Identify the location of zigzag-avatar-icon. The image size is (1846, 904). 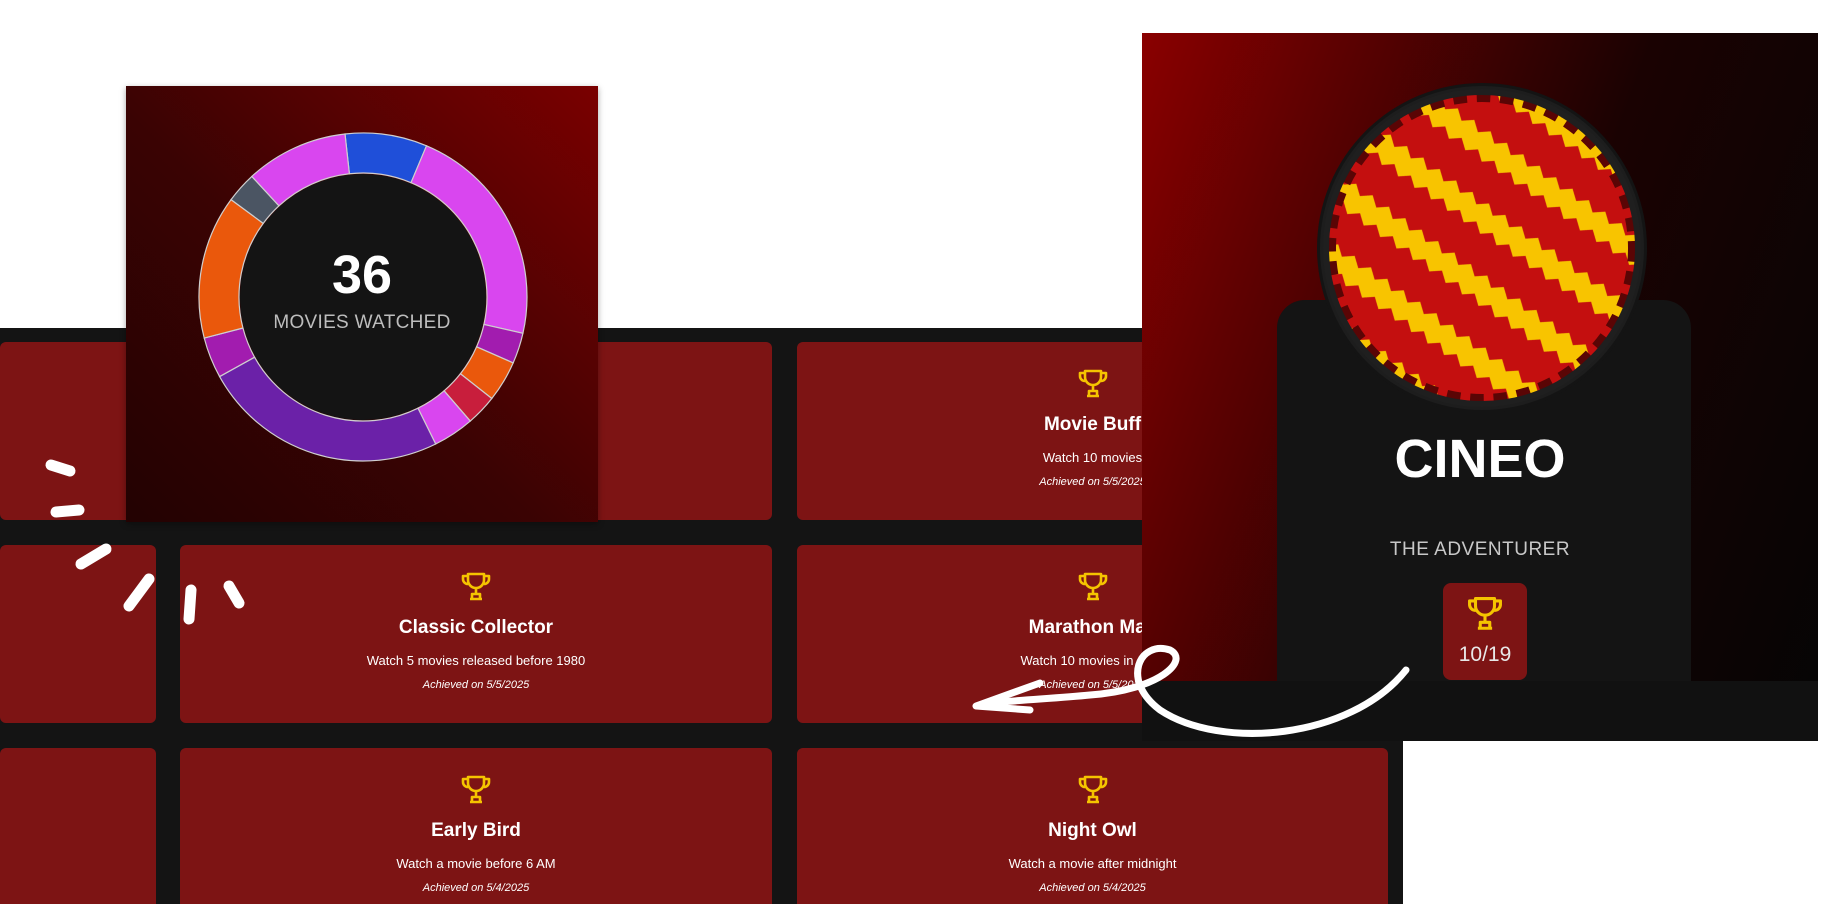
(1482, 248).